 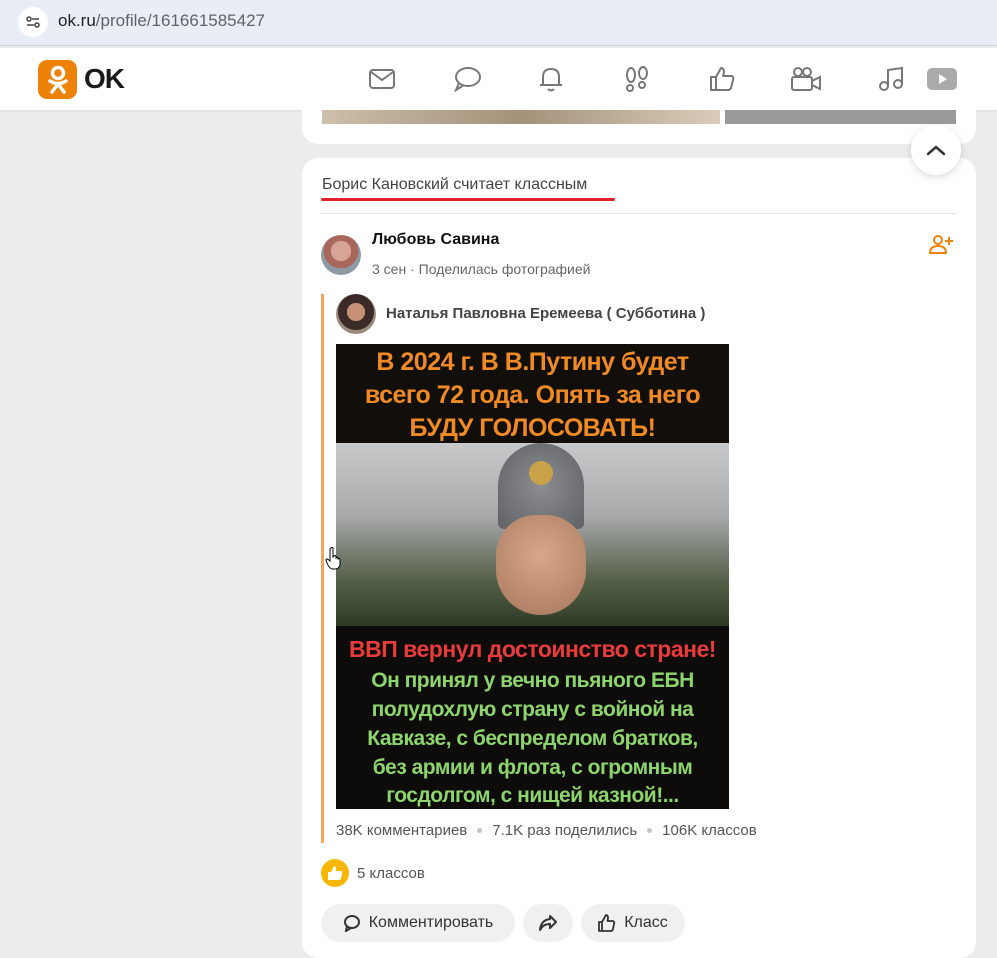 What do you see at coordinates (351, 923) in the screenshot?
I see `comment-icon` at bounding box center [351, 923].